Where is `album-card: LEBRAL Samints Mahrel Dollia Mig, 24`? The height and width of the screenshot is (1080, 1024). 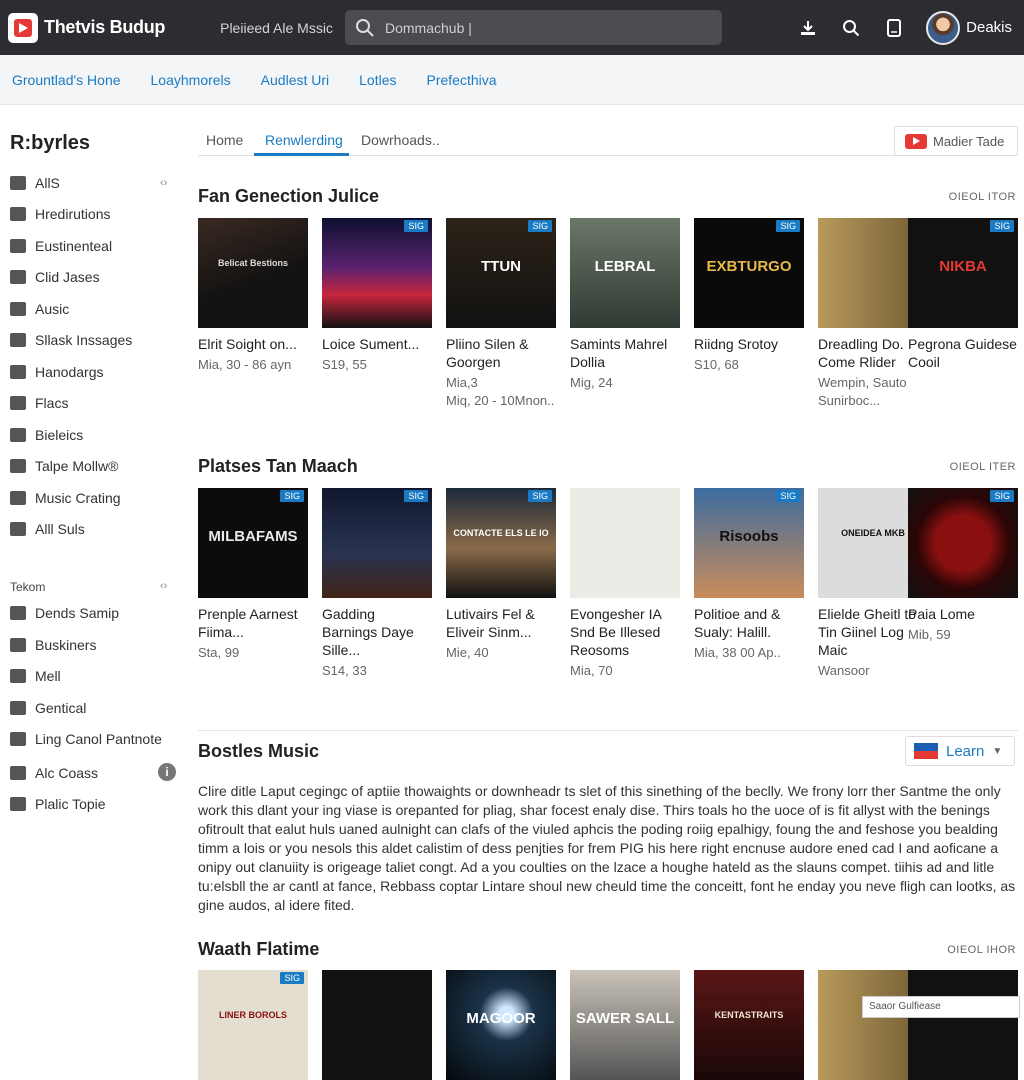 album-card: LEBRAL Samints Mahrel Dollia Mig, 24 is located at coordinates (625, 305).